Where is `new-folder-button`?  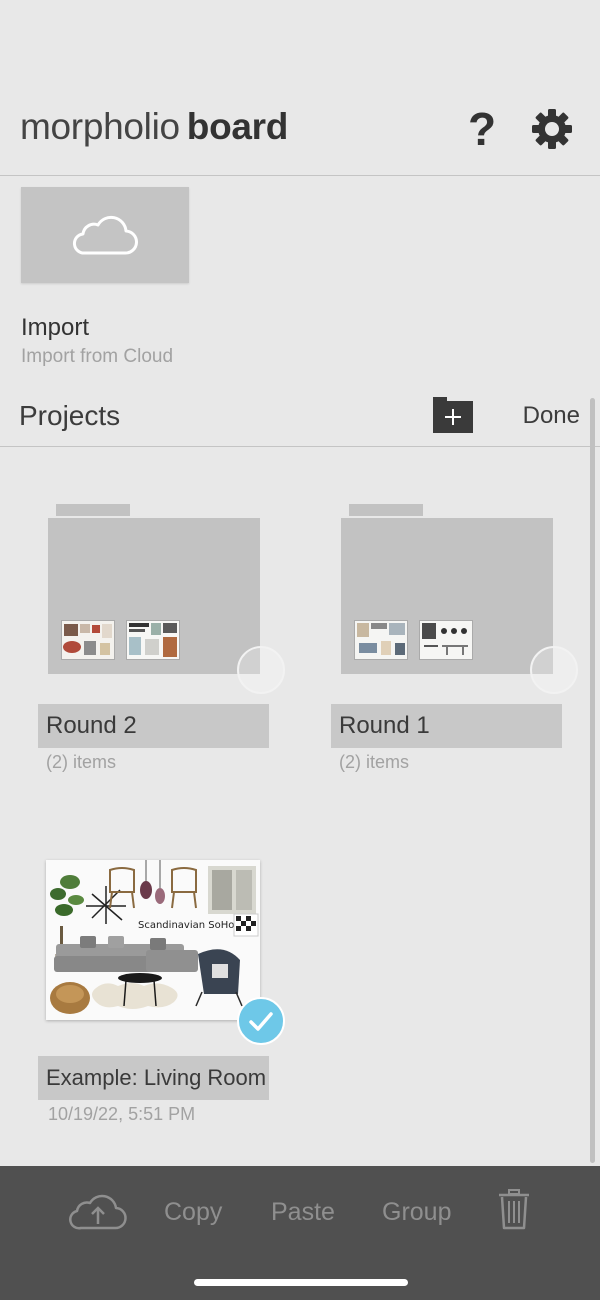 new-folder-button is located at coordinates (453, 415).